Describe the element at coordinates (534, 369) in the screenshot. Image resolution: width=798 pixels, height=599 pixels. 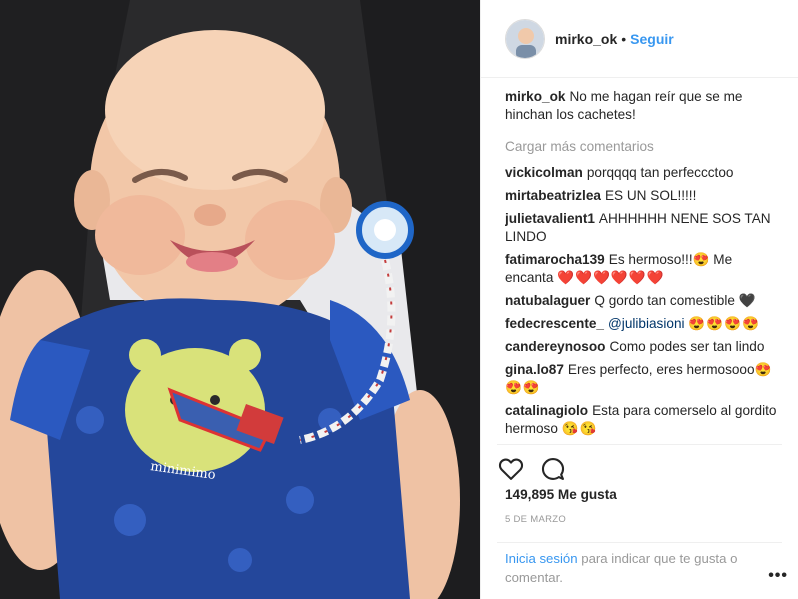
I see `comment-username: gina.lo87` at that location.